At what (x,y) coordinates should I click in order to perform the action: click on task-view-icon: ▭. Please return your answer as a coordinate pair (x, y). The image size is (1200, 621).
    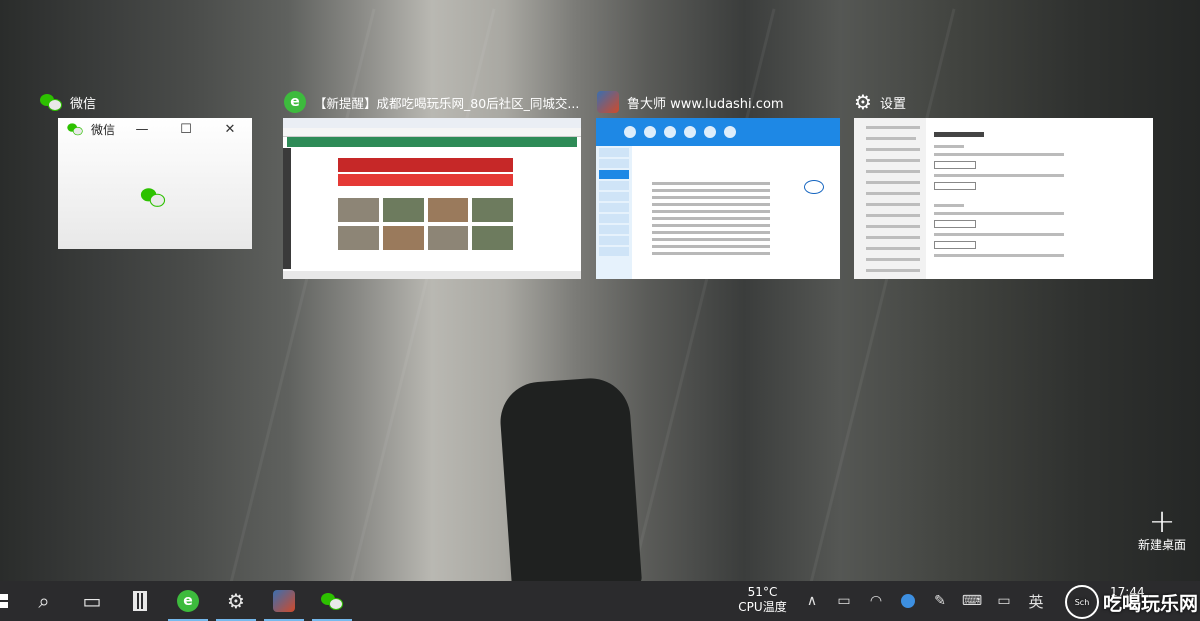
    Looking at the image, I should click on (92, 601).